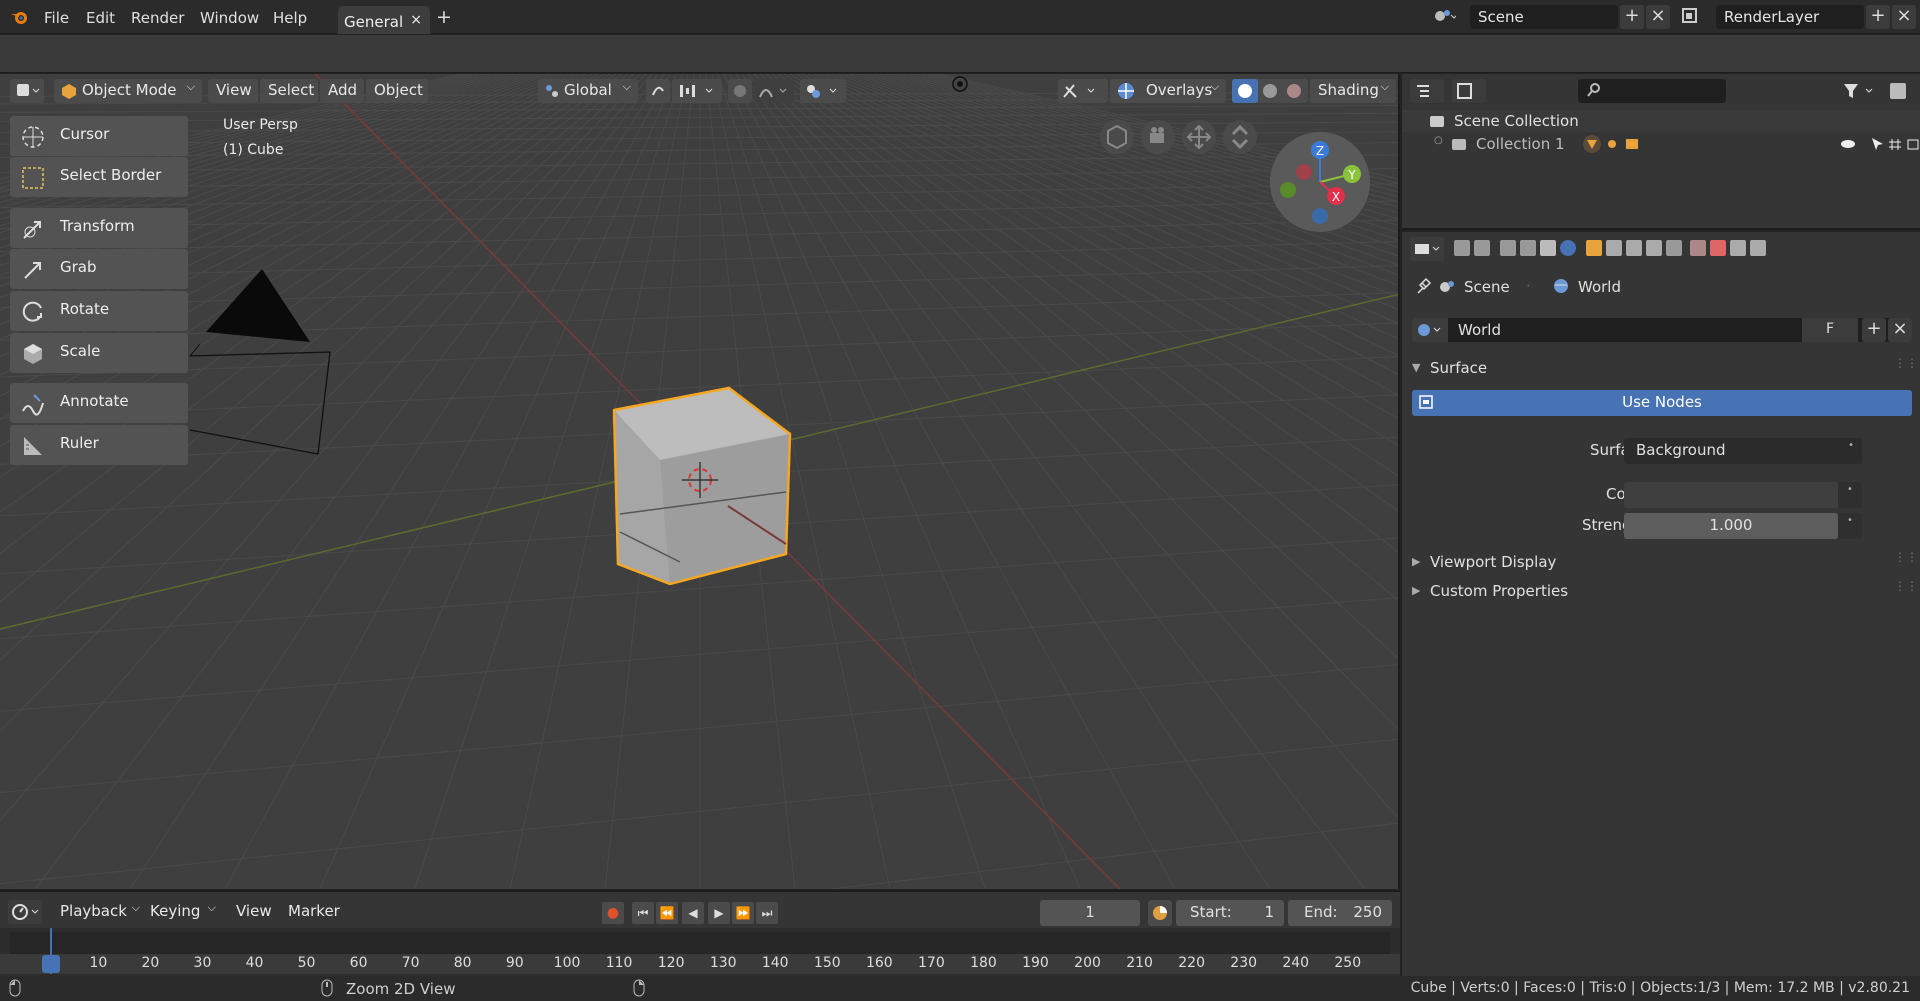 The image size is (1920, 1001). I want to click on filter-icon, so click(1858, 91).